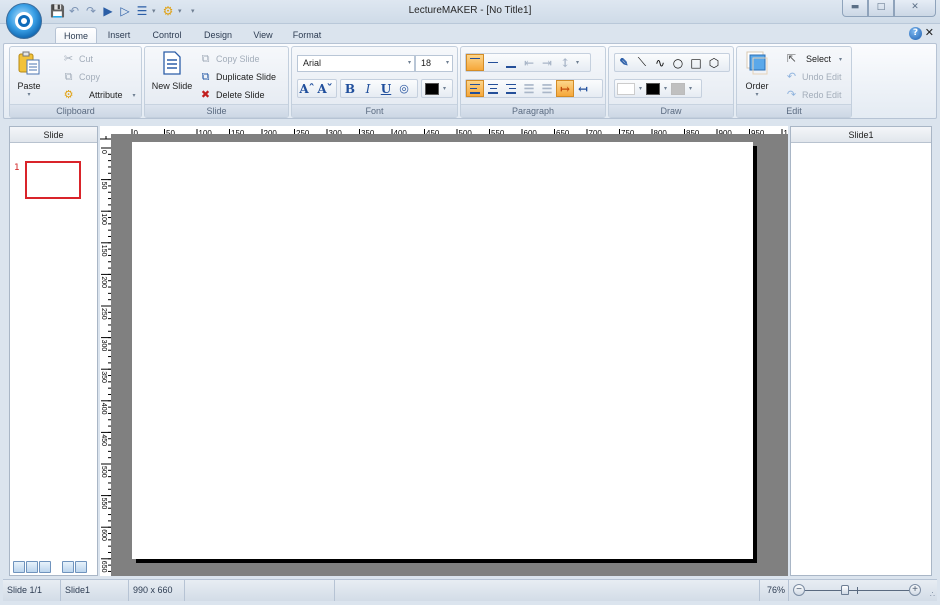  Describe the element at coordinates (19, 567) in the screenshot. I see `zoom-slide-icon` at that location.